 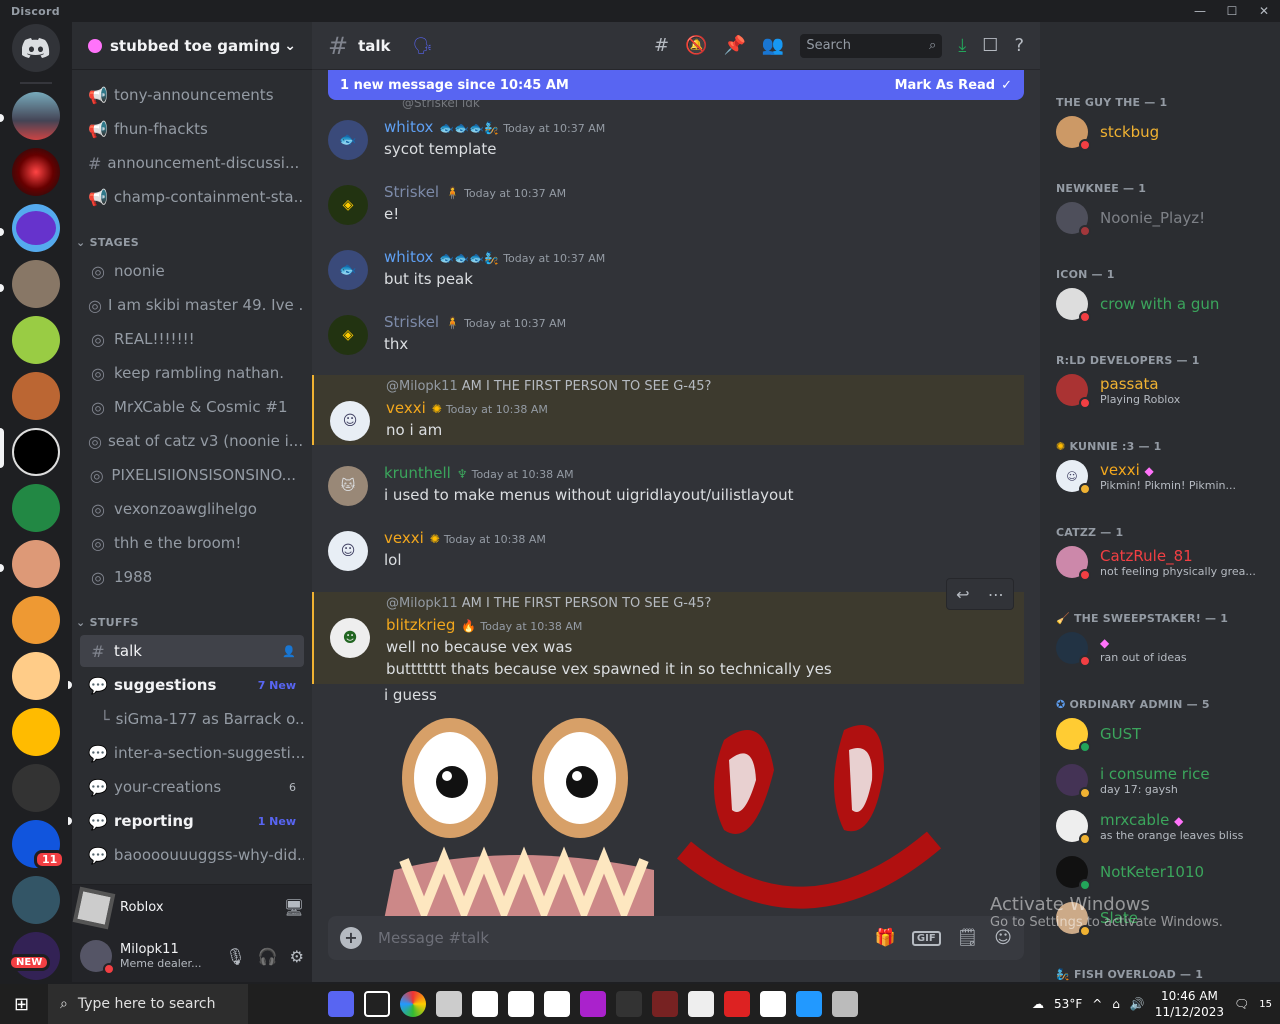 I want to click on headphones-icon: 🎧, so click(x=268, y=956).